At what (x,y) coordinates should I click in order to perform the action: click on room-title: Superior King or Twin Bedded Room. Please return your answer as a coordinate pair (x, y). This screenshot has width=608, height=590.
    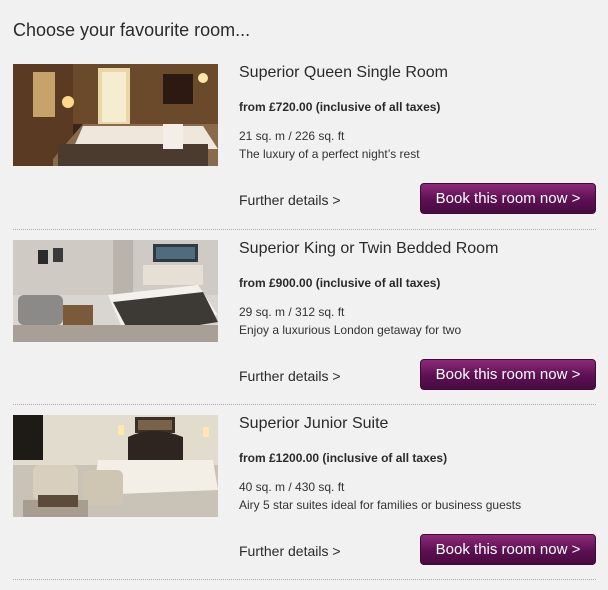
    Looking at the image, I should click on (369, 248).